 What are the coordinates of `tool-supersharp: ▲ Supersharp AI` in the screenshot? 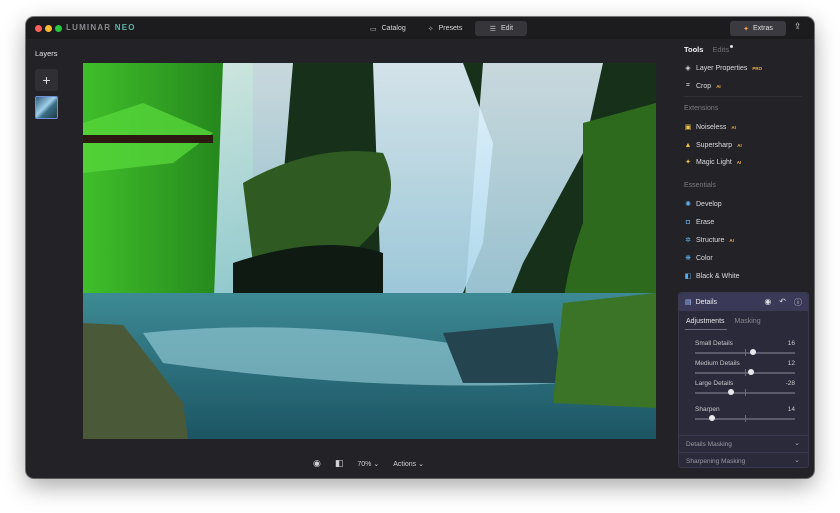 It's located at (713, 145).